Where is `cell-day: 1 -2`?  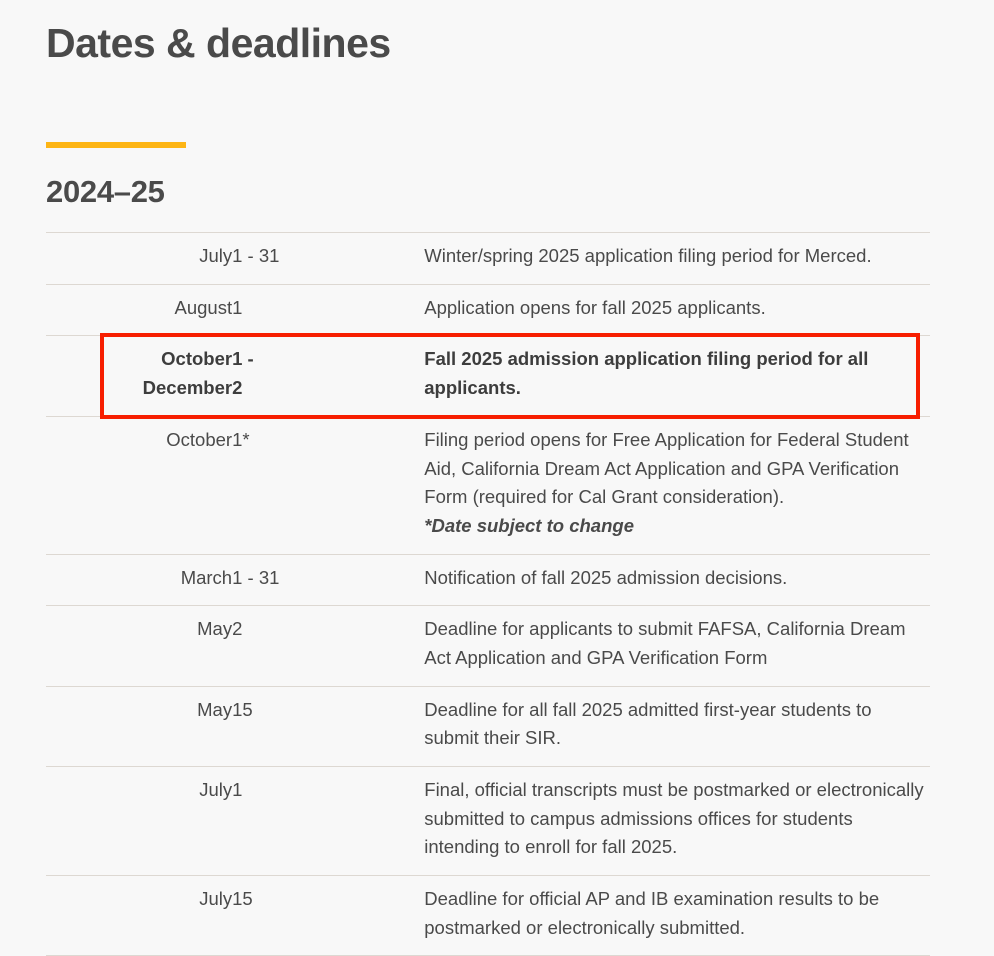
cell-day: 1 -2 is located at coordinates (243, 373).